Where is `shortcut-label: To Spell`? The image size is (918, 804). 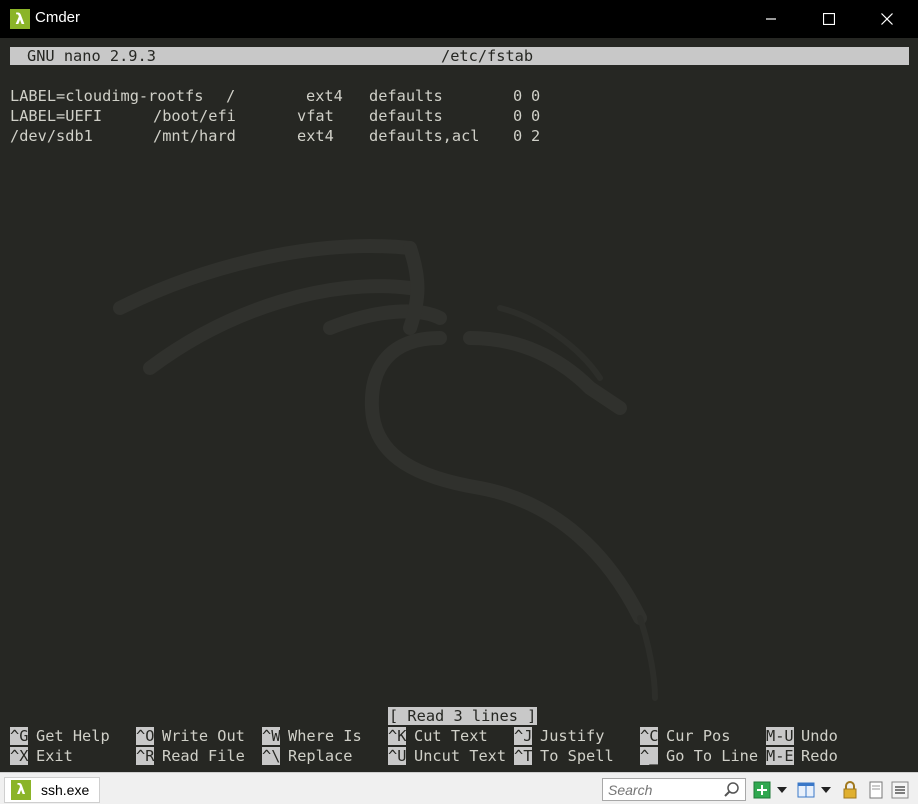 shortcut-label: To Spell is located at coordinates (577, 756).